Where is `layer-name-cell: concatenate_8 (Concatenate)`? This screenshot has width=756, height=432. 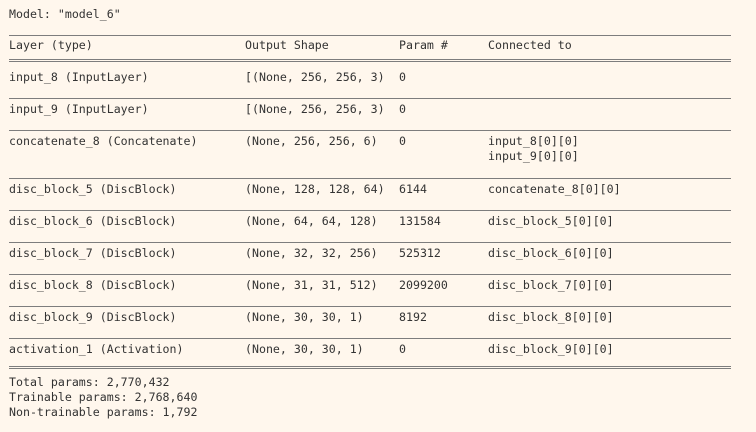 layer-name-cell: concatenate_8 (Concatenate) is located at coordinates (103, 141).